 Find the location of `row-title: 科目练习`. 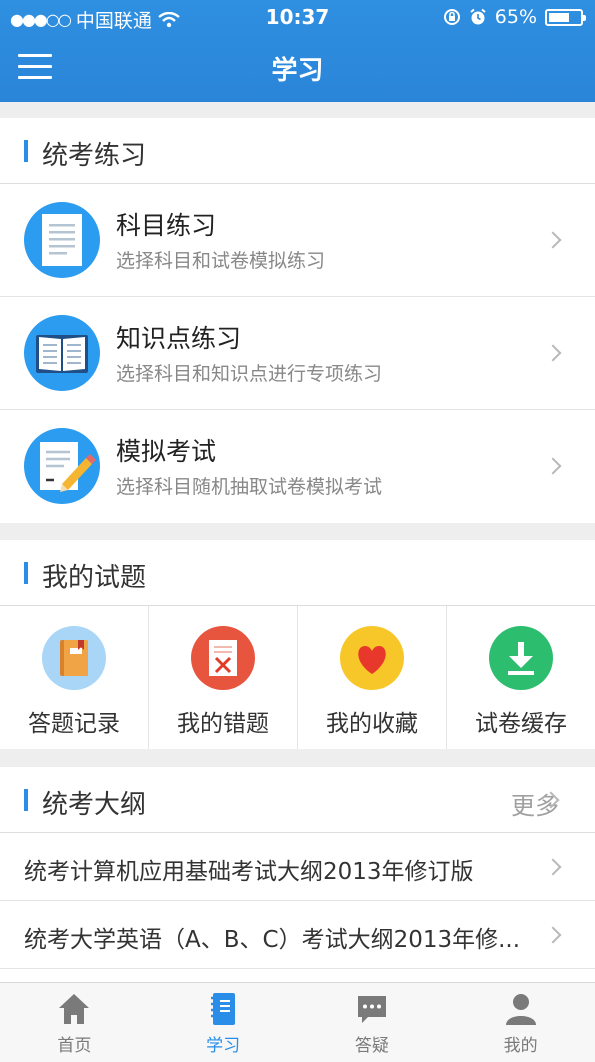

row-title: 科目练习 is located at coordinates (166, 225).